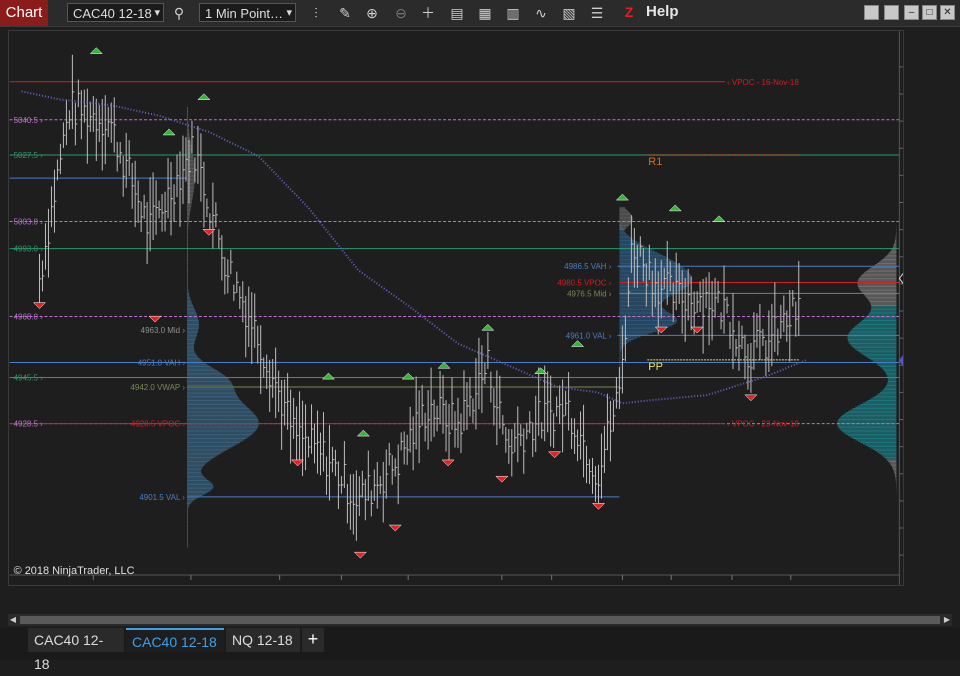 The image size is (960, 676). I want to click on add-tab-button: +, so click(313, 640).